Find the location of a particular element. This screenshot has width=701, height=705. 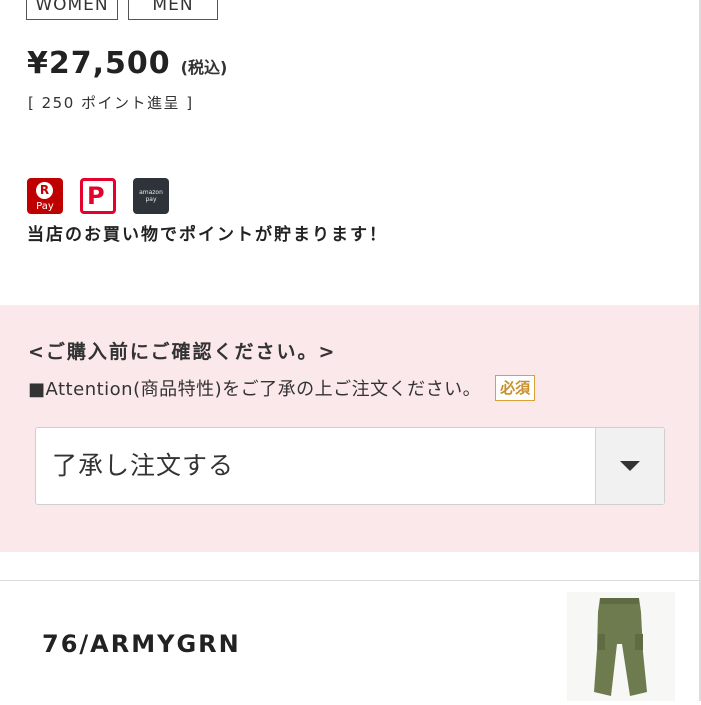

gender-tabs: WOMEN MEN is located at coordinates (122, 10).